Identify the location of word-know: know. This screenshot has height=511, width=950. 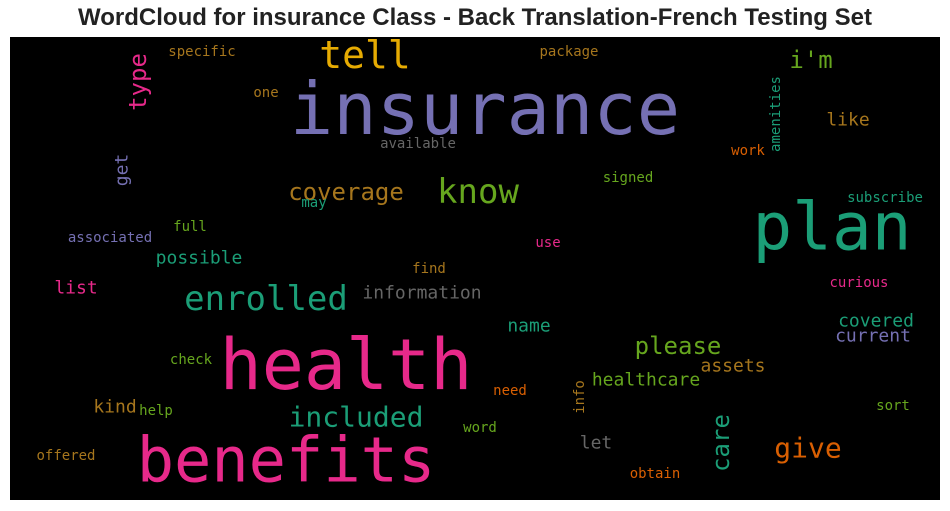
(478, 192).